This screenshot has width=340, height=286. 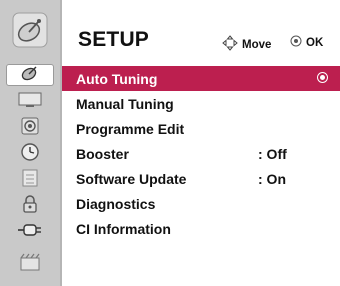 I want to click on menu-item-ci-information: CI Information, so click(x=201, y=228).